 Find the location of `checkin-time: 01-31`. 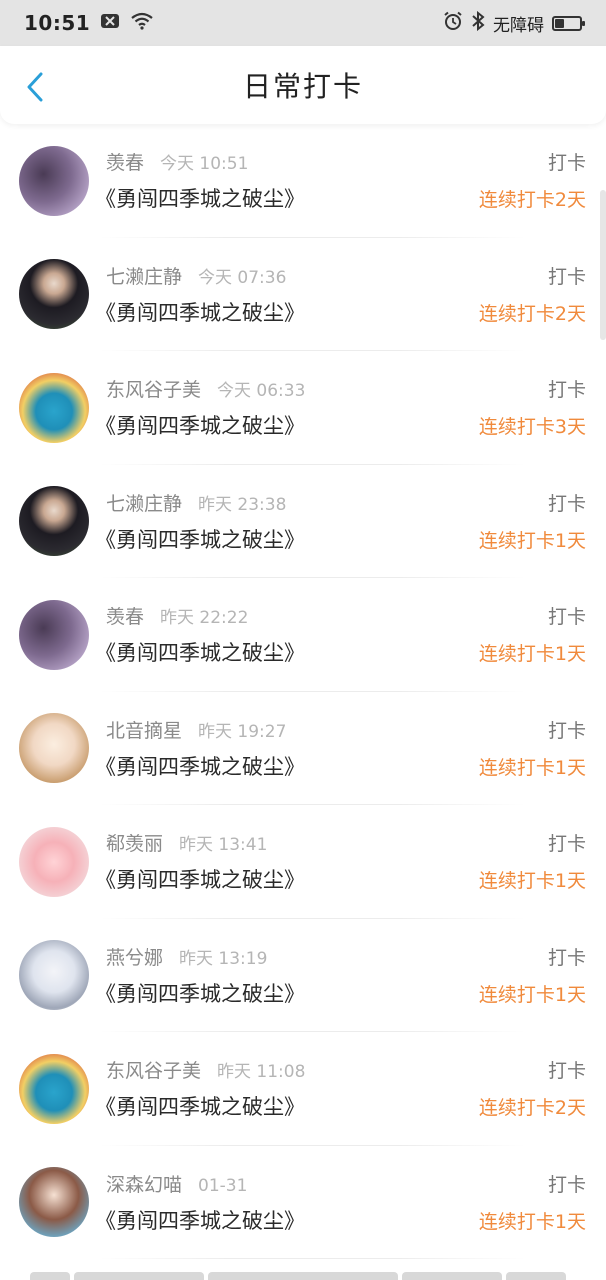

checkin-time: 01-31 is located at coordinates (223, 1185).